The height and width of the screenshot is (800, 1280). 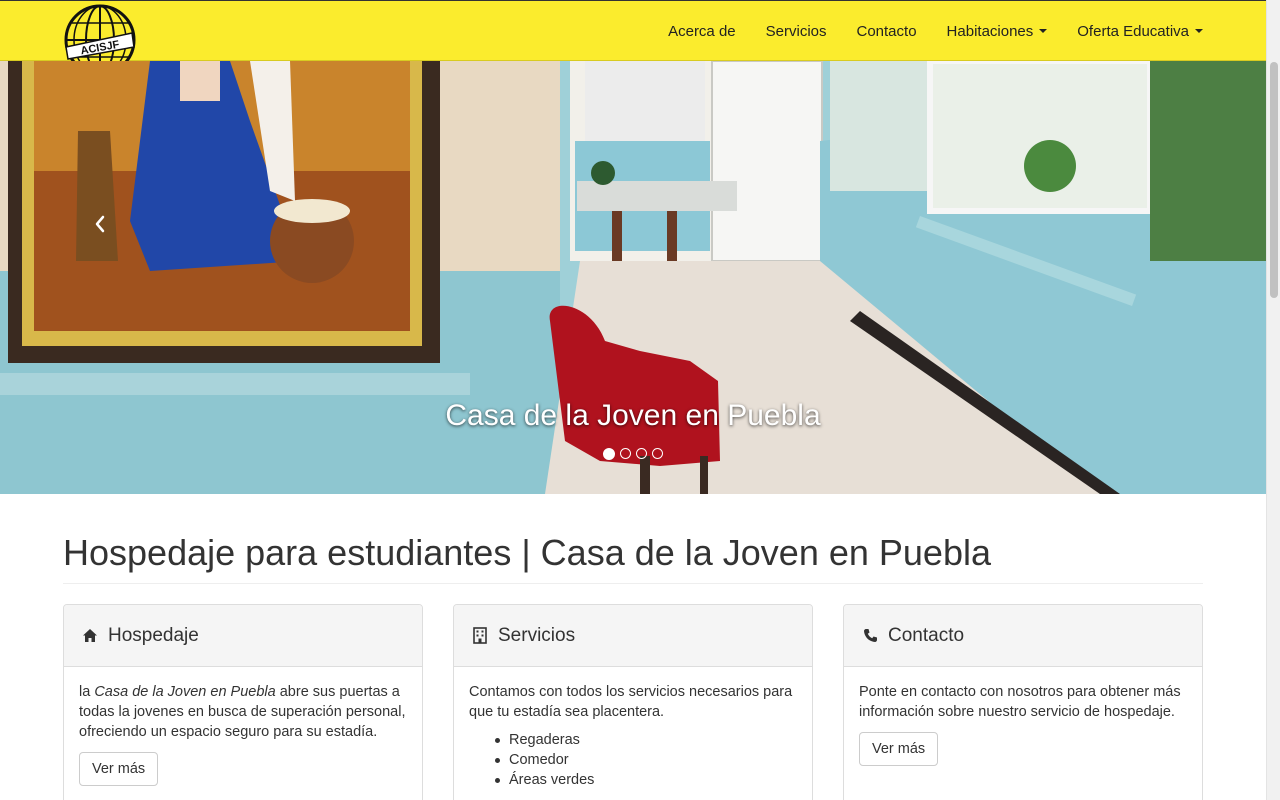 I want to click on panel-title: Servicios, so click(x=537, y=635).